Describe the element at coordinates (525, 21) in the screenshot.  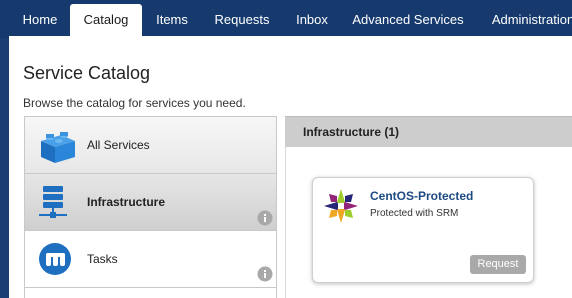
I see `tab-administration: Administration` at that location.